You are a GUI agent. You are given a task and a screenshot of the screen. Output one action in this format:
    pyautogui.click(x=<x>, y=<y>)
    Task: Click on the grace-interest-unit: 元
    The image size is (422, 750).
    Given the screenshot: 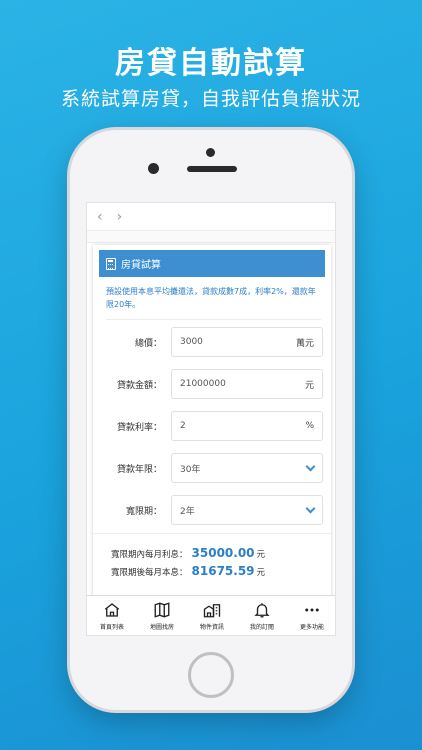 What is the action you would take?
    pyautogui.click(x=261, y=555)
    